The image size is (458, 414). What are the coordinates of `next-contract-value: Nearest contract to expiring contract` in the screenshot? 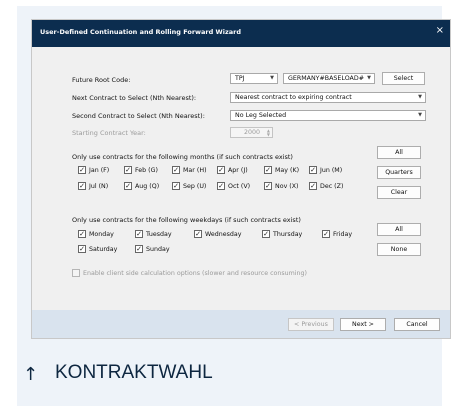 It's located at (293, 97).